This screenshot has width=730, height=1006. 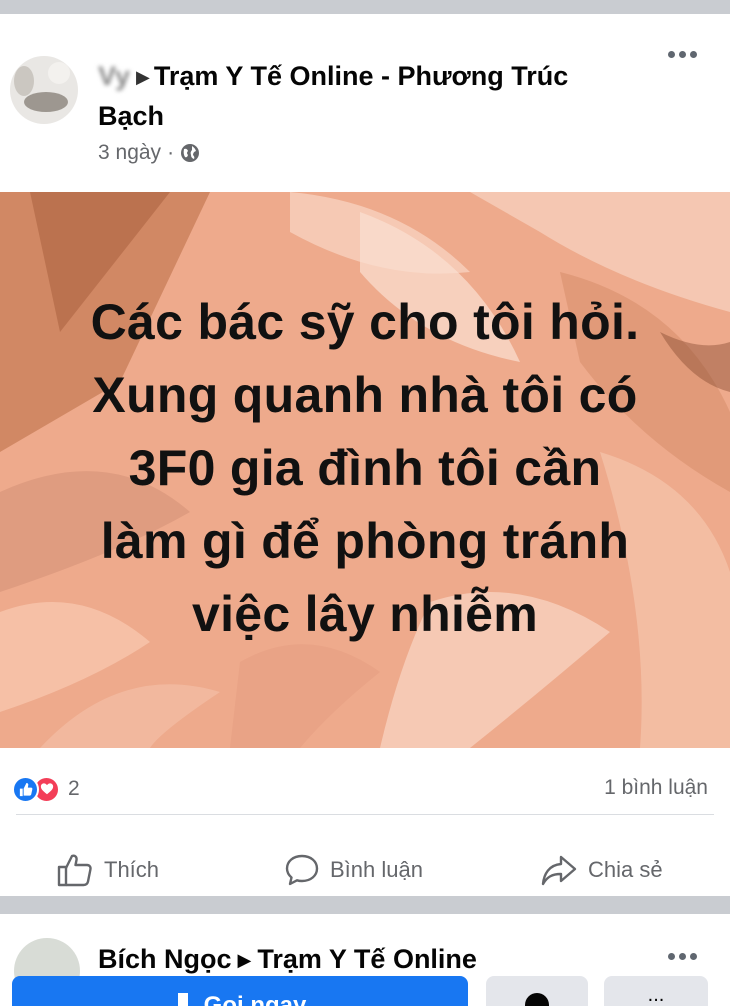 What do you see at coordinates (132, 869) in the screenshot?
I see `like-label: Thích` at bounding box center [132, 869].